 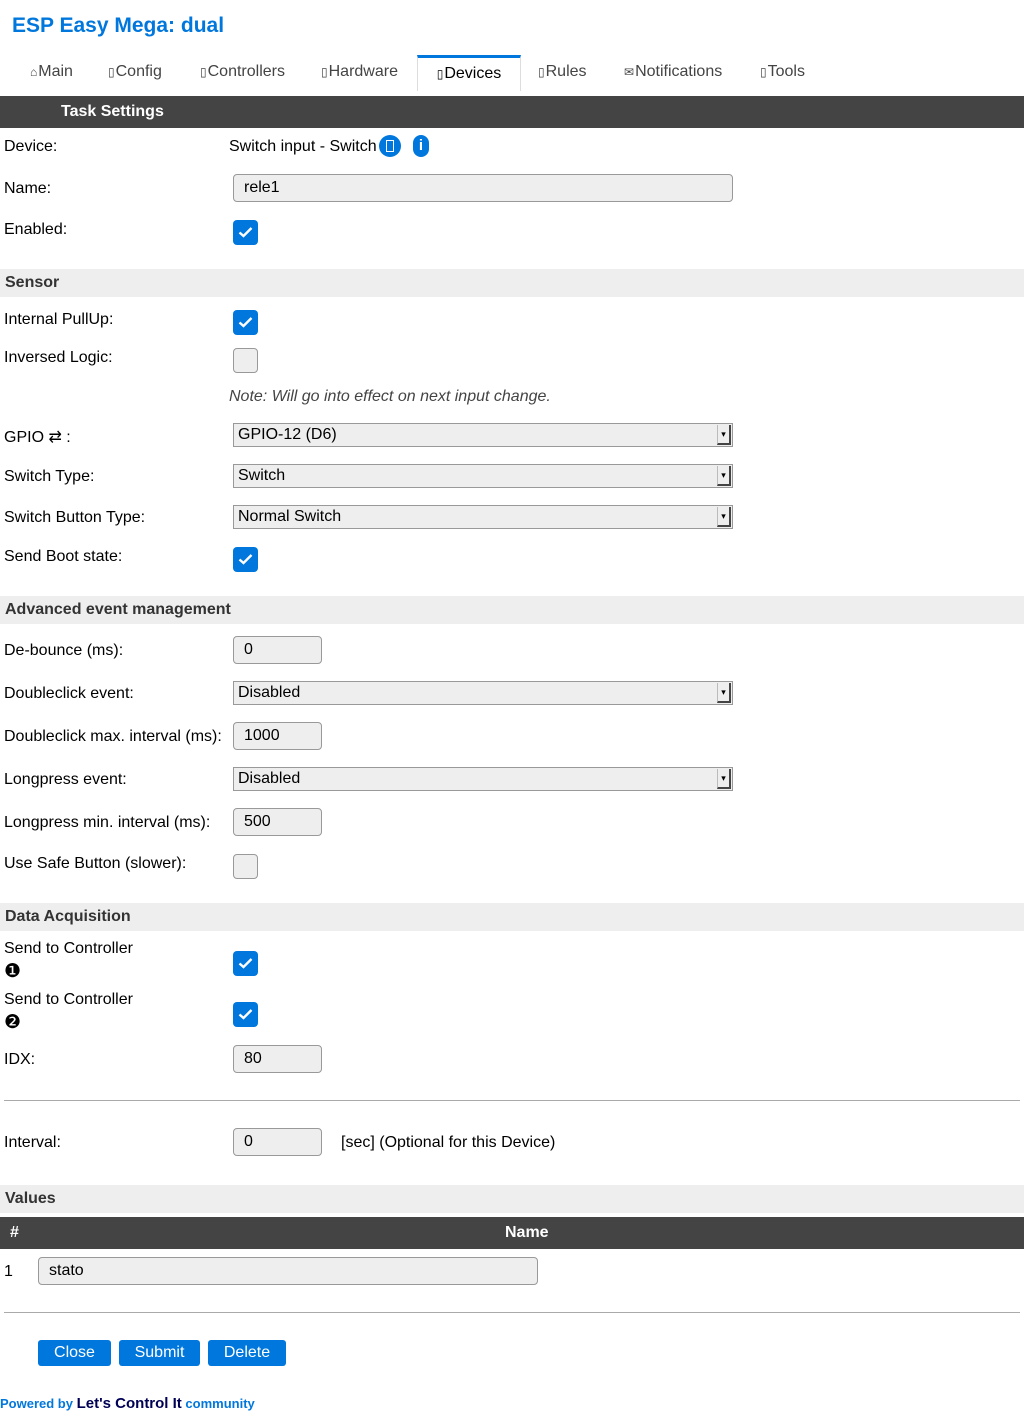 What do you see at coordinates (107, 822) in the screenshot?
I see `longpress-interval-label: Longpress min. interval (ms):` at bounding box center [107, 822].